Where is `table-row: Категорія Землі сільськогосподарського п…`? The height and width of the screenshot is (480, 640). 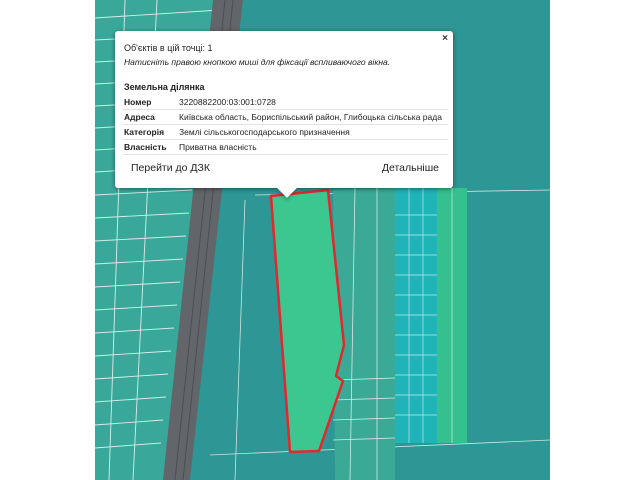 table-row: Категорія Землі сільськогосподарського п… is located at coordinates (285, 132).